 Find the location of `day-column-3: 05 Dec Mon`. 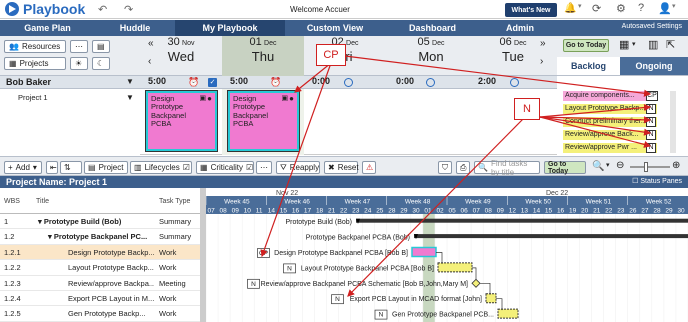

day-column-3: 05 Dec Mon is located at coordinates (431, 56).